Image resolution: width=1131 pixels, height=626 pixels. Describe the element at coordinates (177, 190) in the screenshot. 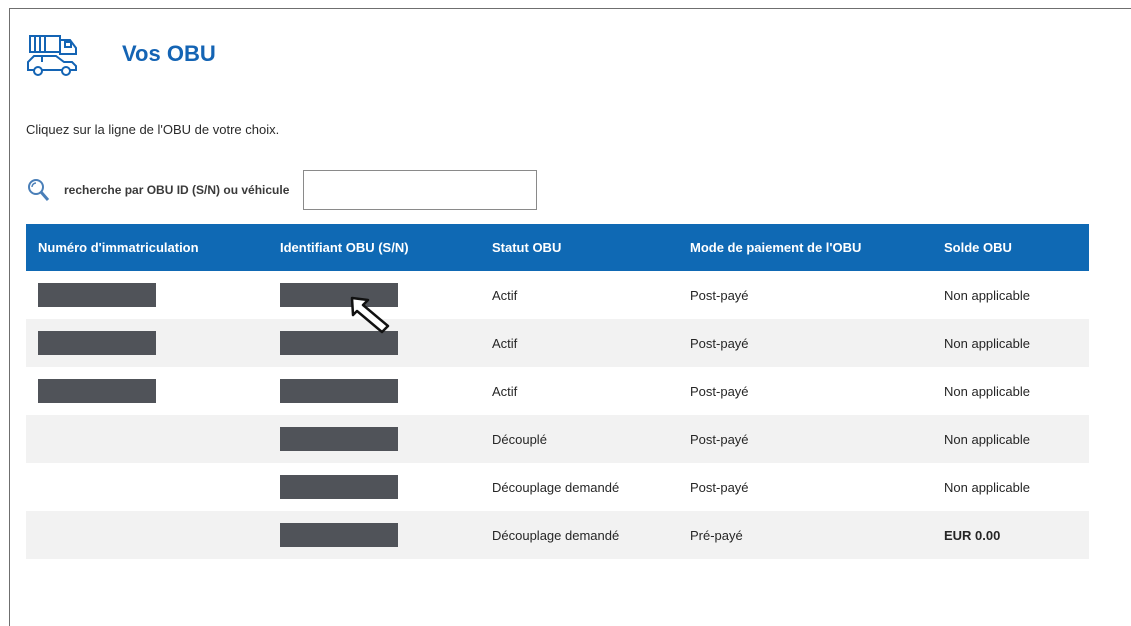

I see `search-label: recherche par OBU ID (S/N) ou véhicule` at that location.